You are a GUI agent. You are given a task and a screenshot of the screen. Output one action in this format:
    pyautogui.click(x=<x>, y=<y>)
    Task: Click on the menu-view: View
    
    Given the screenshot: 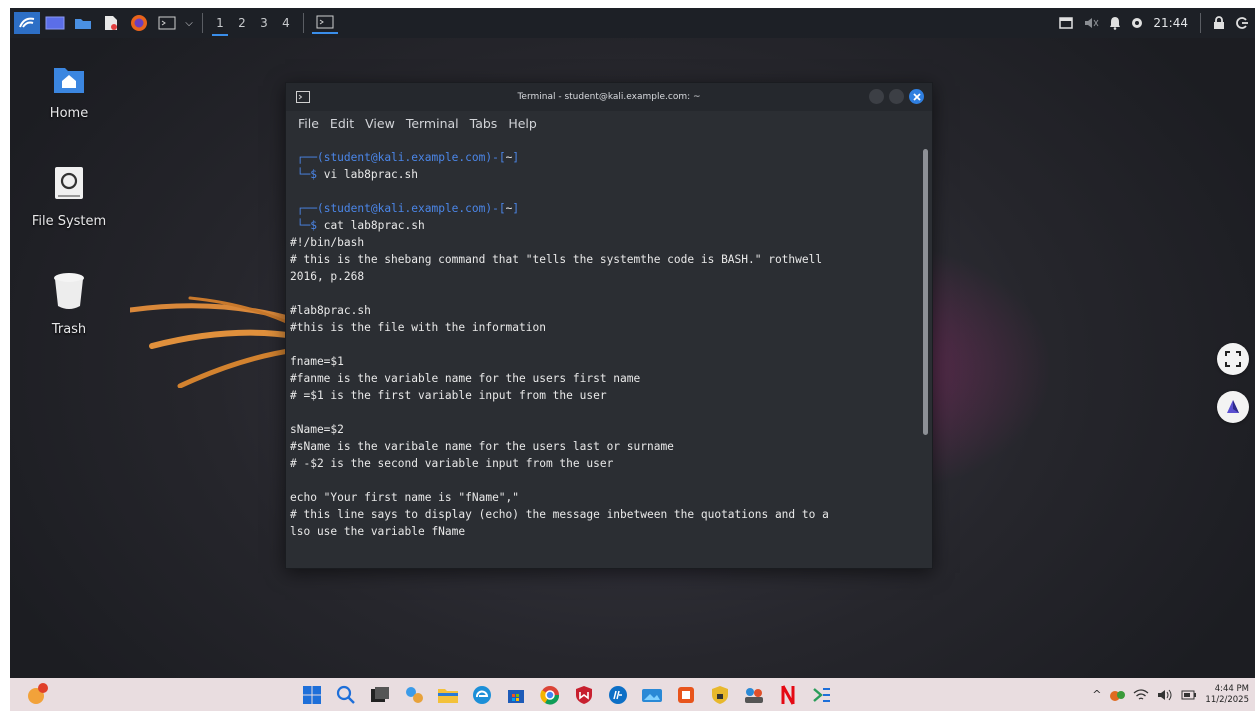 What is the action you would take?
    pyautogui.click(x=380, y=123)
    